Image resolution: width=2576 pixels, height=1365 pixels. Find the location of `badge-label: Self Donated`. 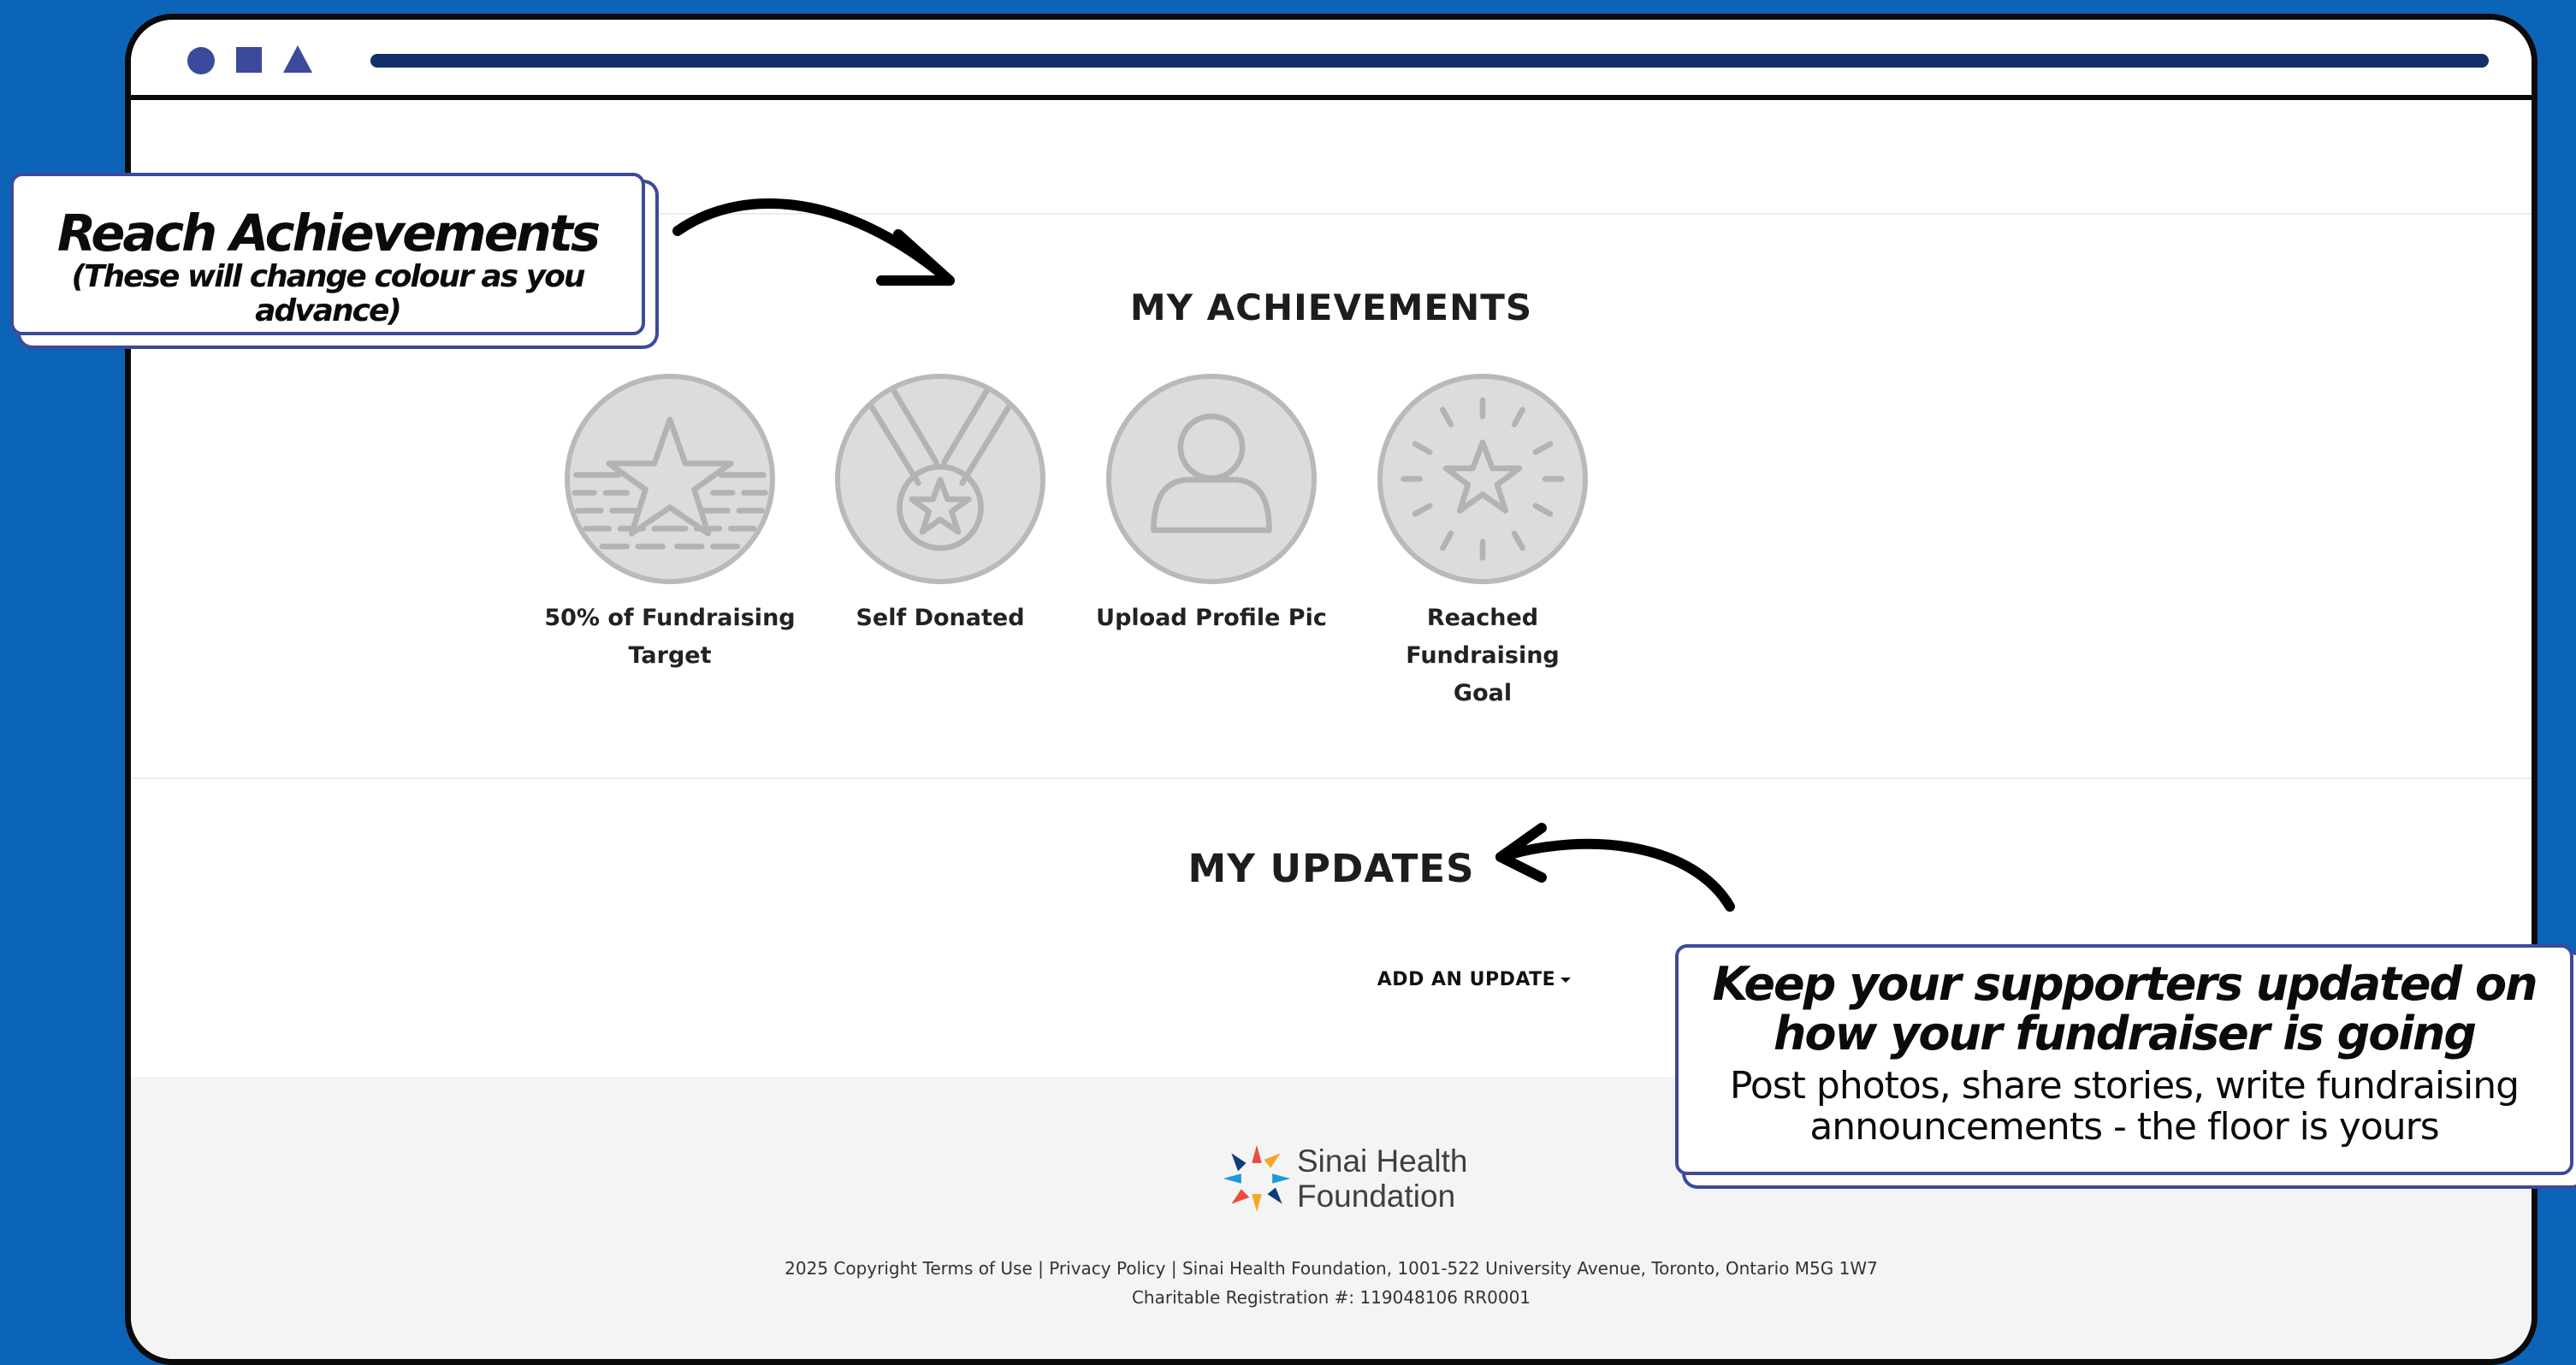

badge-label: Self Donated is located at coordinates (941, 618).